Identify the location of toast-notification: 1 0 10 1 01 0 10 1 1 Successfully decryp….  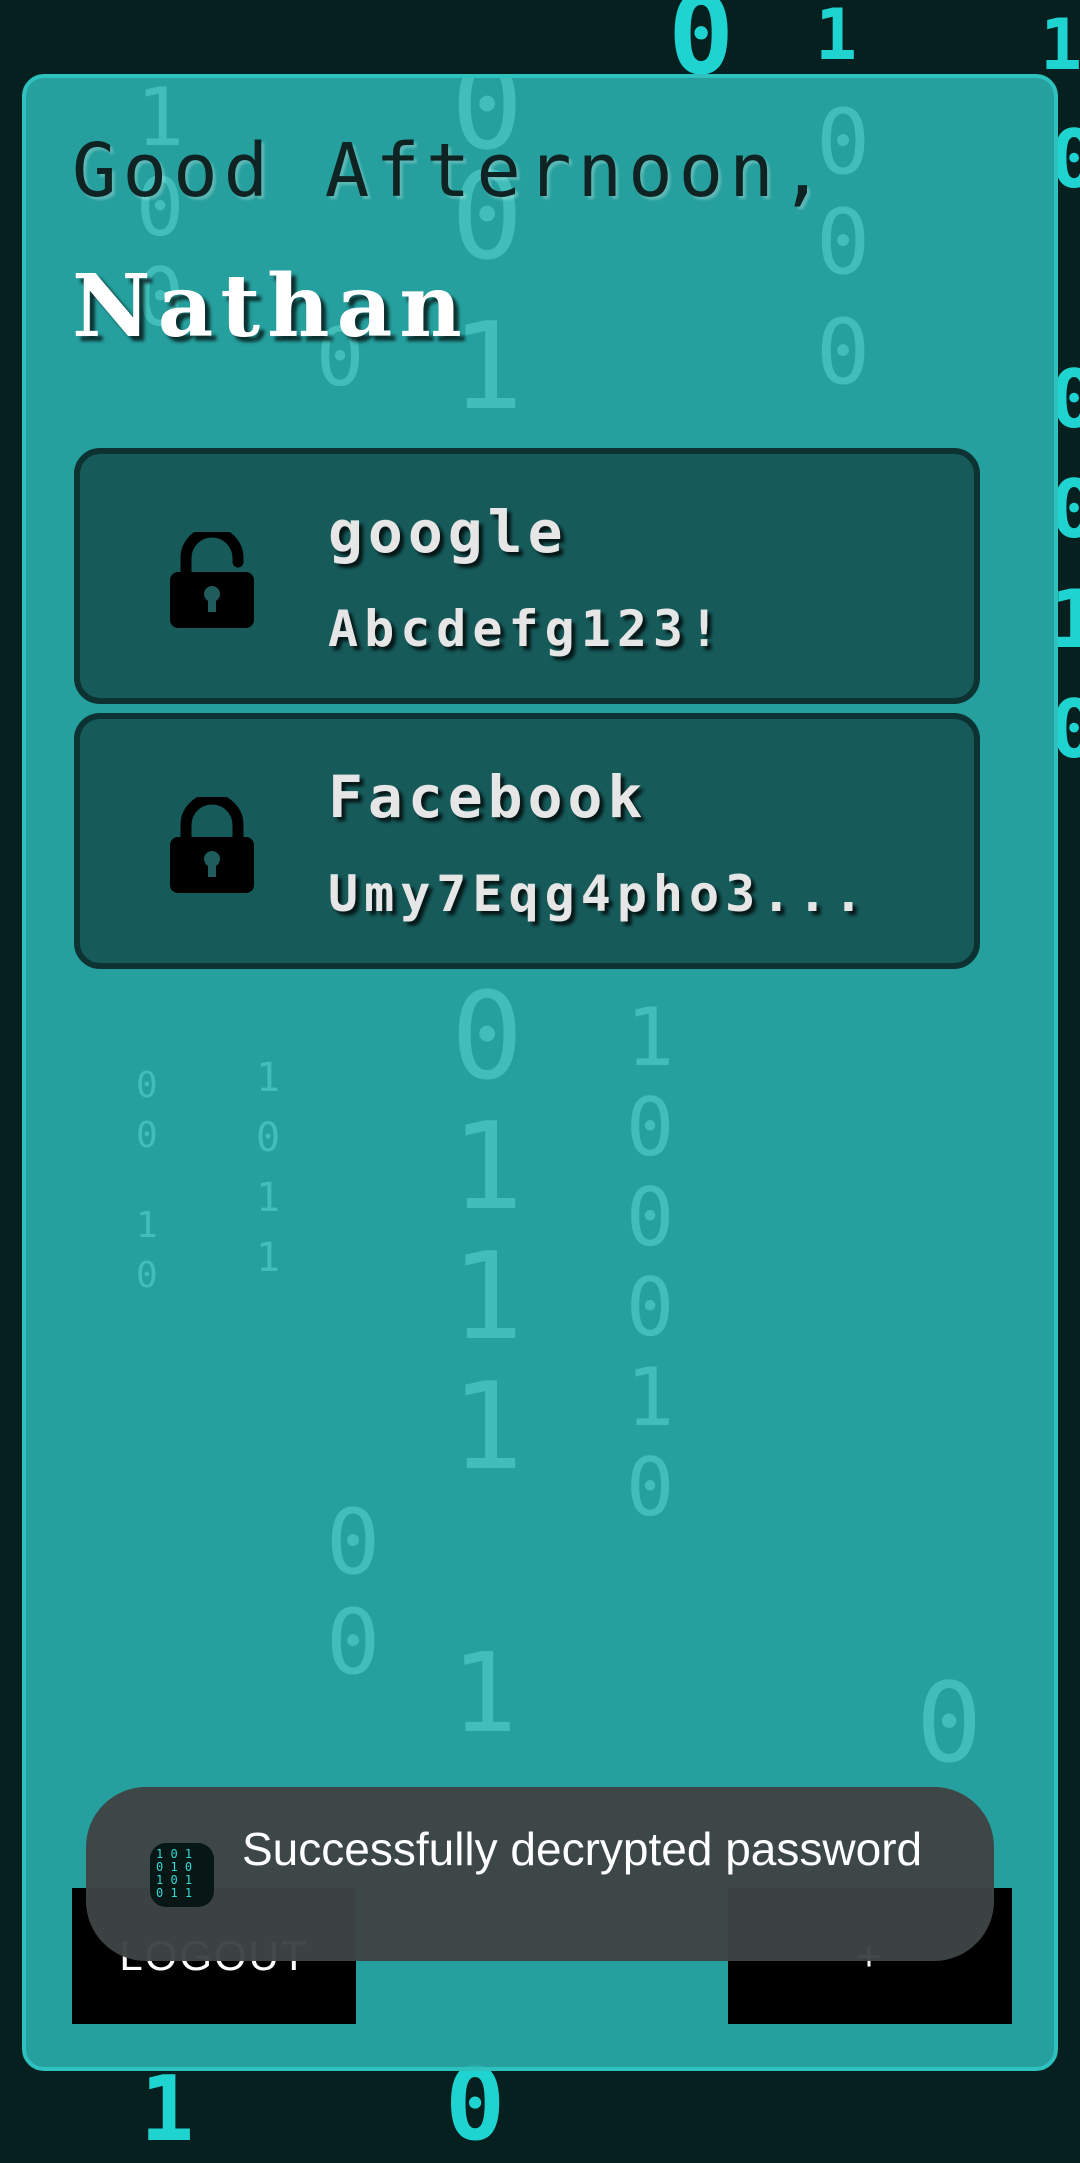
(540, 1874).